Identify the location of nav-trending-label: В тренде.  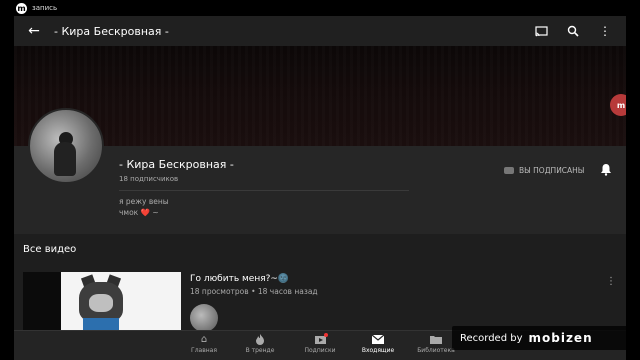
(260, 350).